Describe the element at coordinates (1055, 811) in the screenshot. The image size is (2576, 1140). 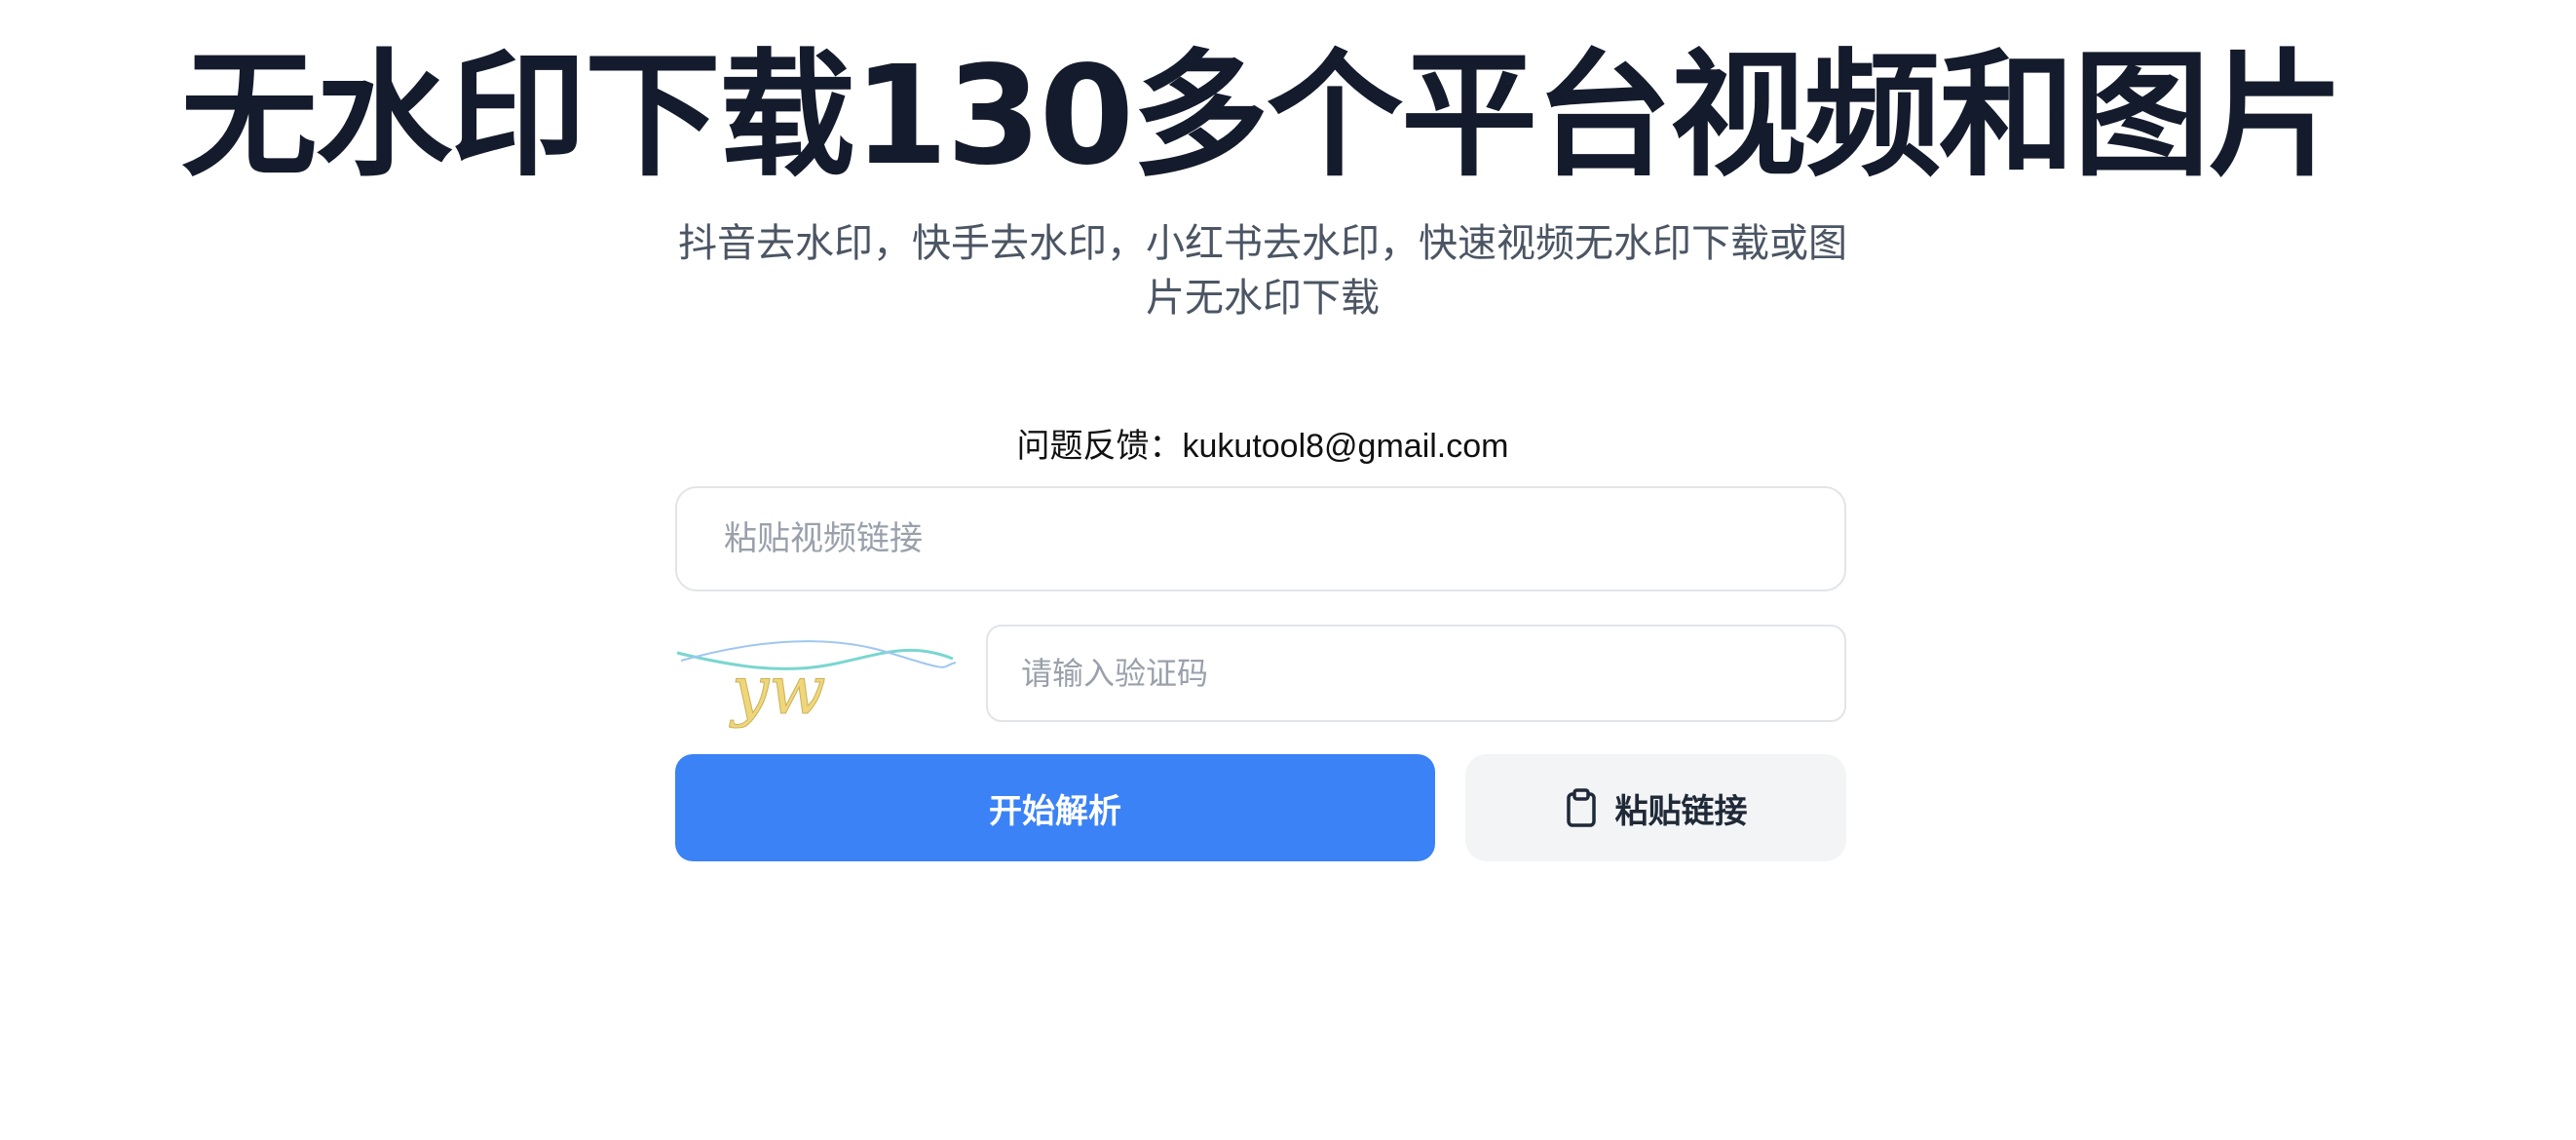
I see `start-parse-label: 开始解析` at that location.